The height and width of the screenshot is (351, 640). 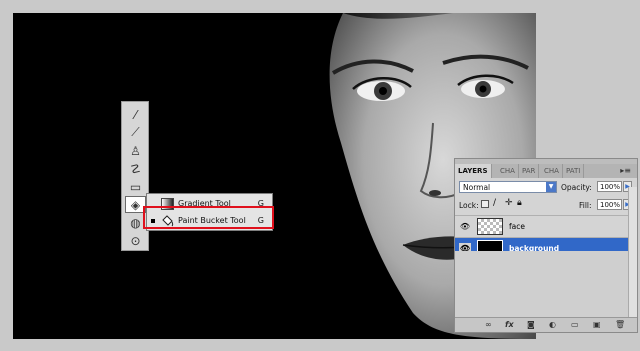 What do you see at coordinates (531, 324) in the screenshot?
I see `mask-icon: ◙` at bounding box center [531, 324].